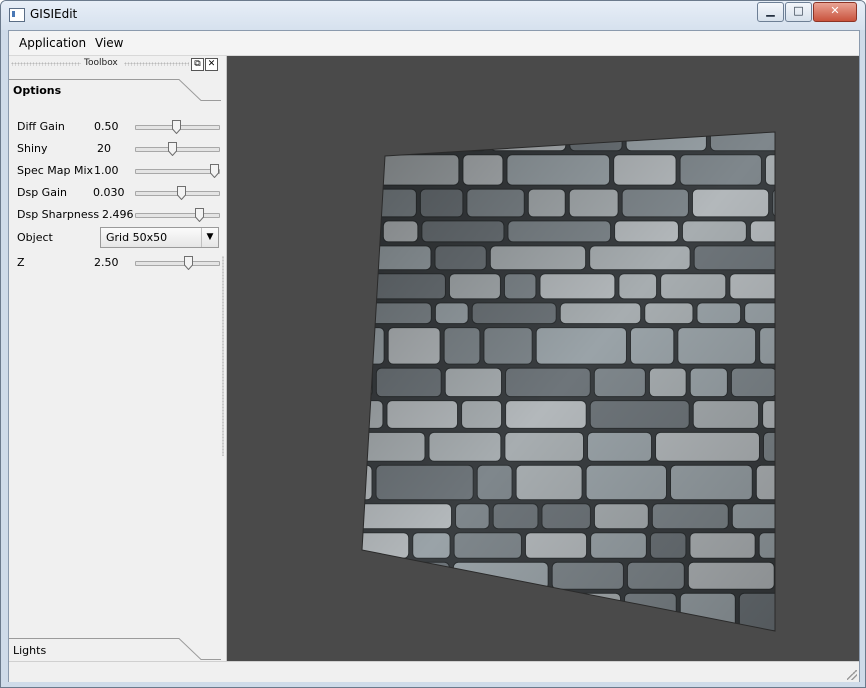 The height and width of the screenshot is (688, 866). I want to click on param-row-object: Object Grid 50x50 ▼, so click(118, 237).